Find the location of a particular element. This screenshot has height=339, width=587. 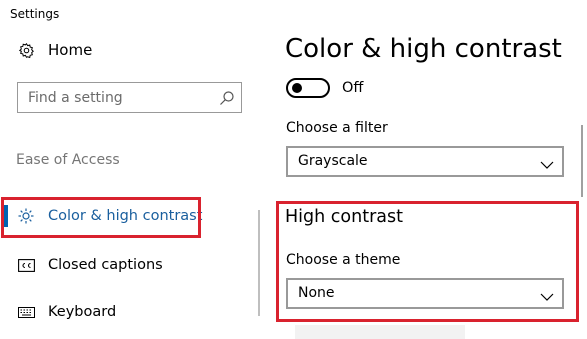

gear-icon is located at coordinates (26, 50).